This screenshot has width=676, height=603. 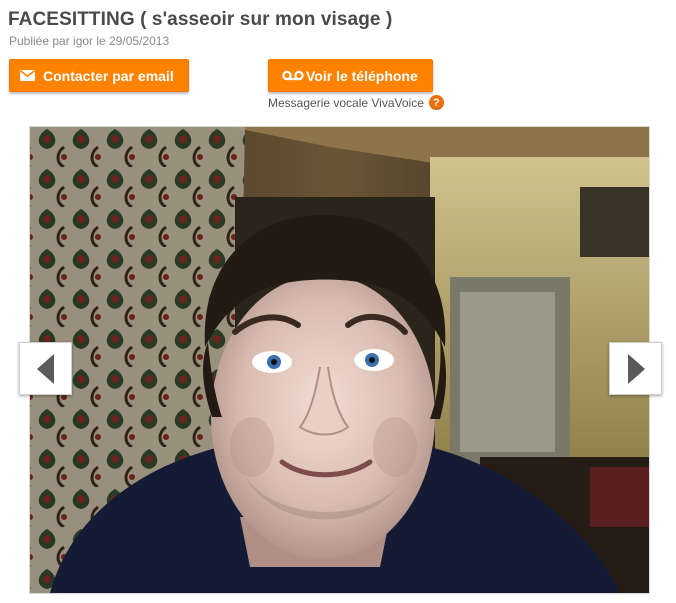 What do you see at coordinates (346, 102) in the screenshot?
I see `voicemail-note-text: Messagerie vocale VivaVoice` at bounding box center [346, 102].